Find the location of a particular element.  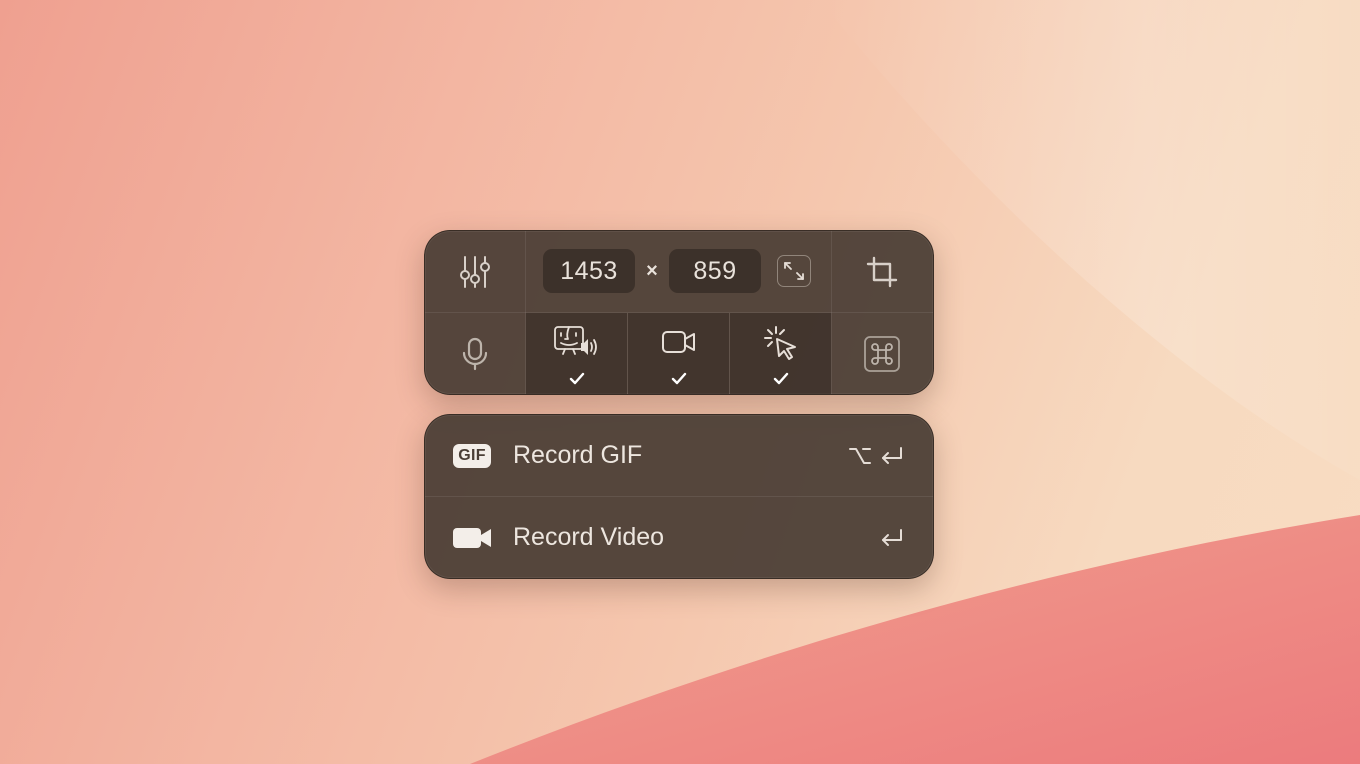

record-video-button: Record Video is located at coordinates (679, 537).